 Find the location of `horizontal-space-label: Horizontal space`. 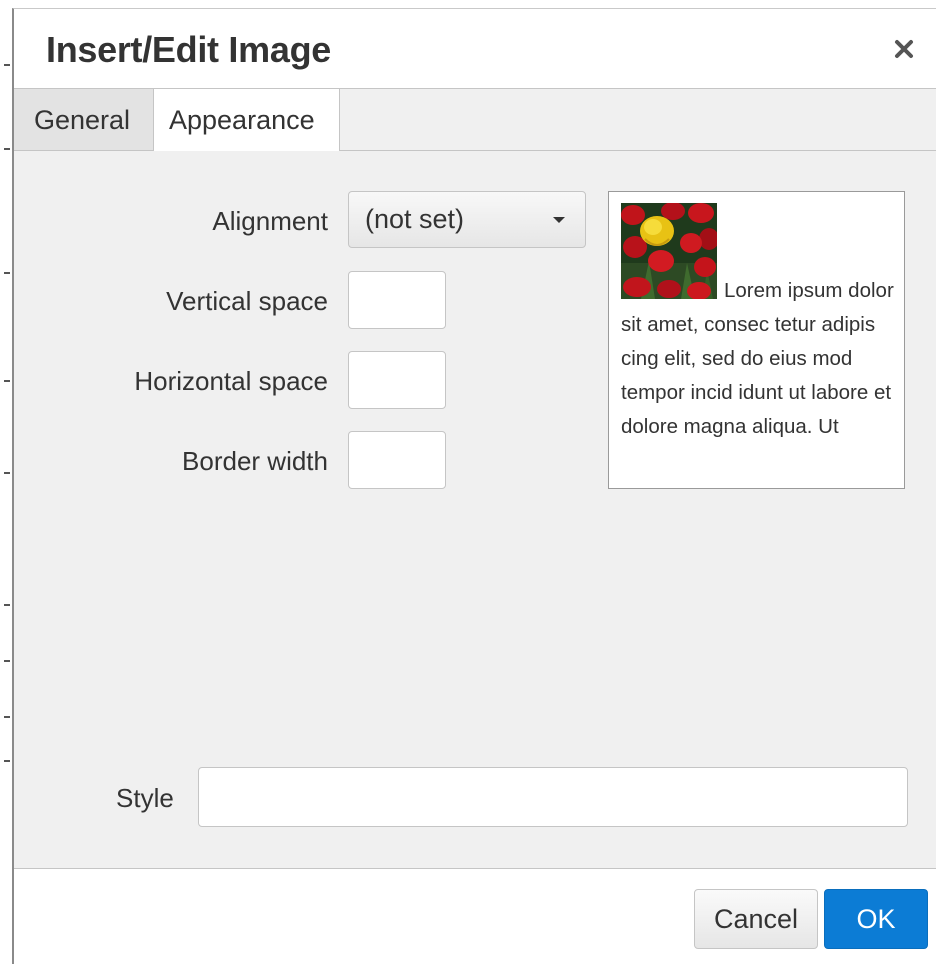

horizontal-space-label: Horizontal space is located at coordinates (231, 381).